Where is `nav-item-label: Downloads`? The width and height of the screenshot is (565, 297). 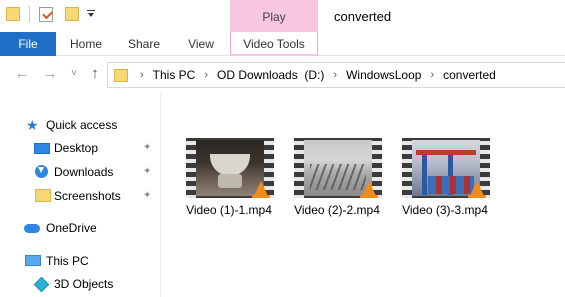
nav-item-label: Downloads is located at coordinates (84, 172).